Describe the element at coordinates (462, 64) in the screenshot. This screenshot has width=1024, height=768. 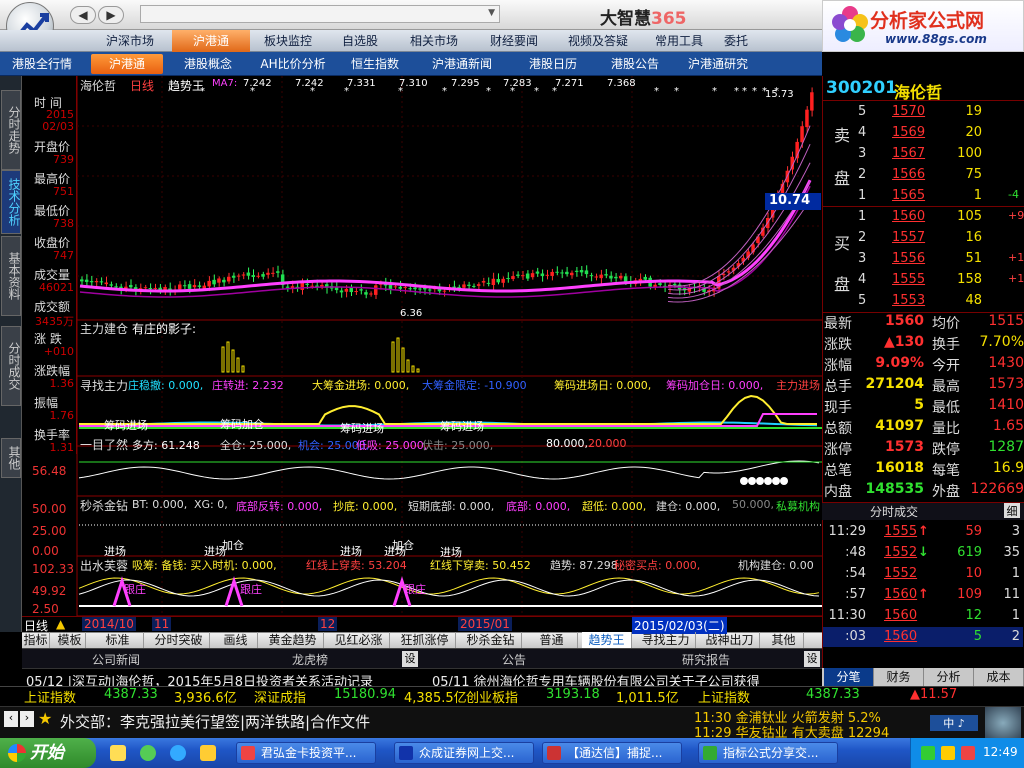
I see `sub-tab: 沪港通新闻` at that location.